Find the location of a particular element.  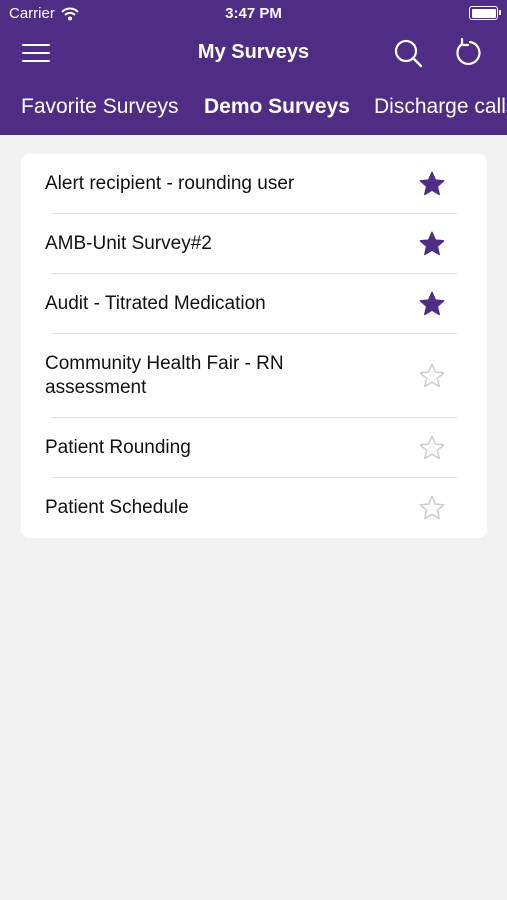

search-icon is located at coordinates (408, 53).